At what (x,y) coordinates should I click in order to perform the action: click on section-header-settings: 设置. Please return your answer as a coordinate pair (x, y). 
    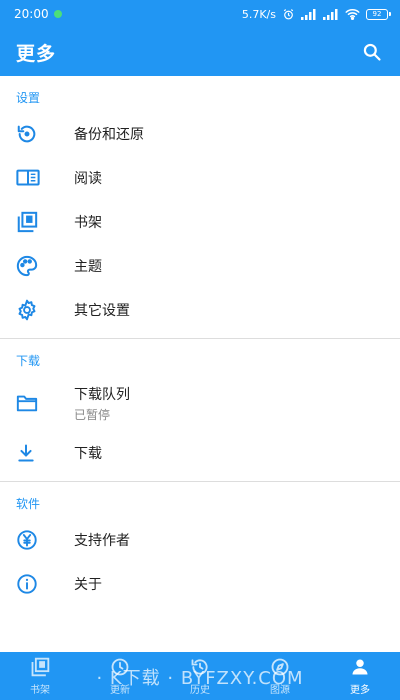
    Looking at the image, I should click on (28, 98).